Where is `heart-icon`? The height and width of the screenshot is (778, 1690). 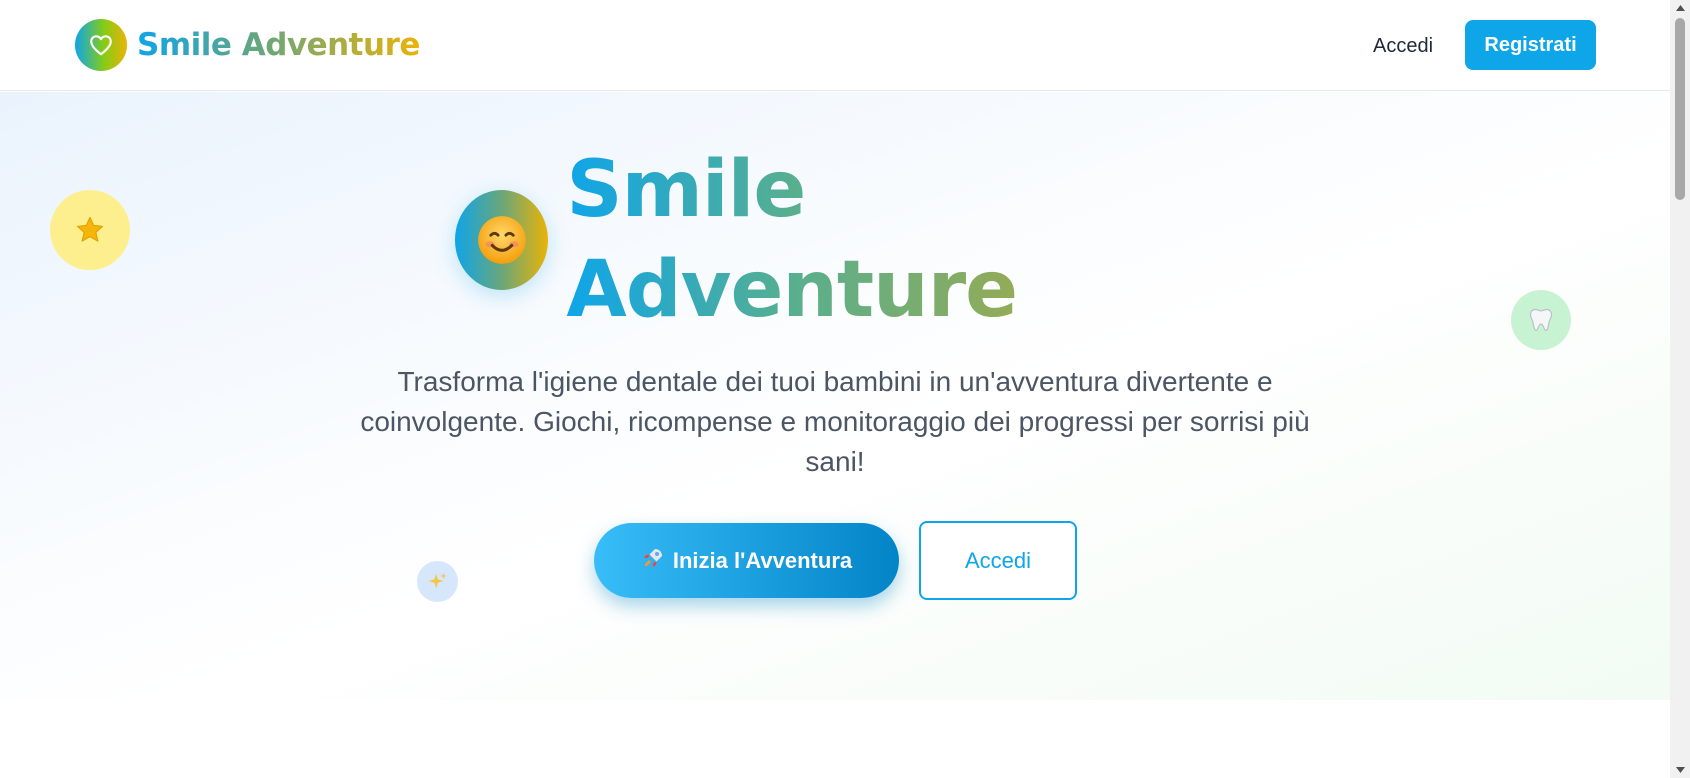
heart-icon is located at coordinates (101, 45).